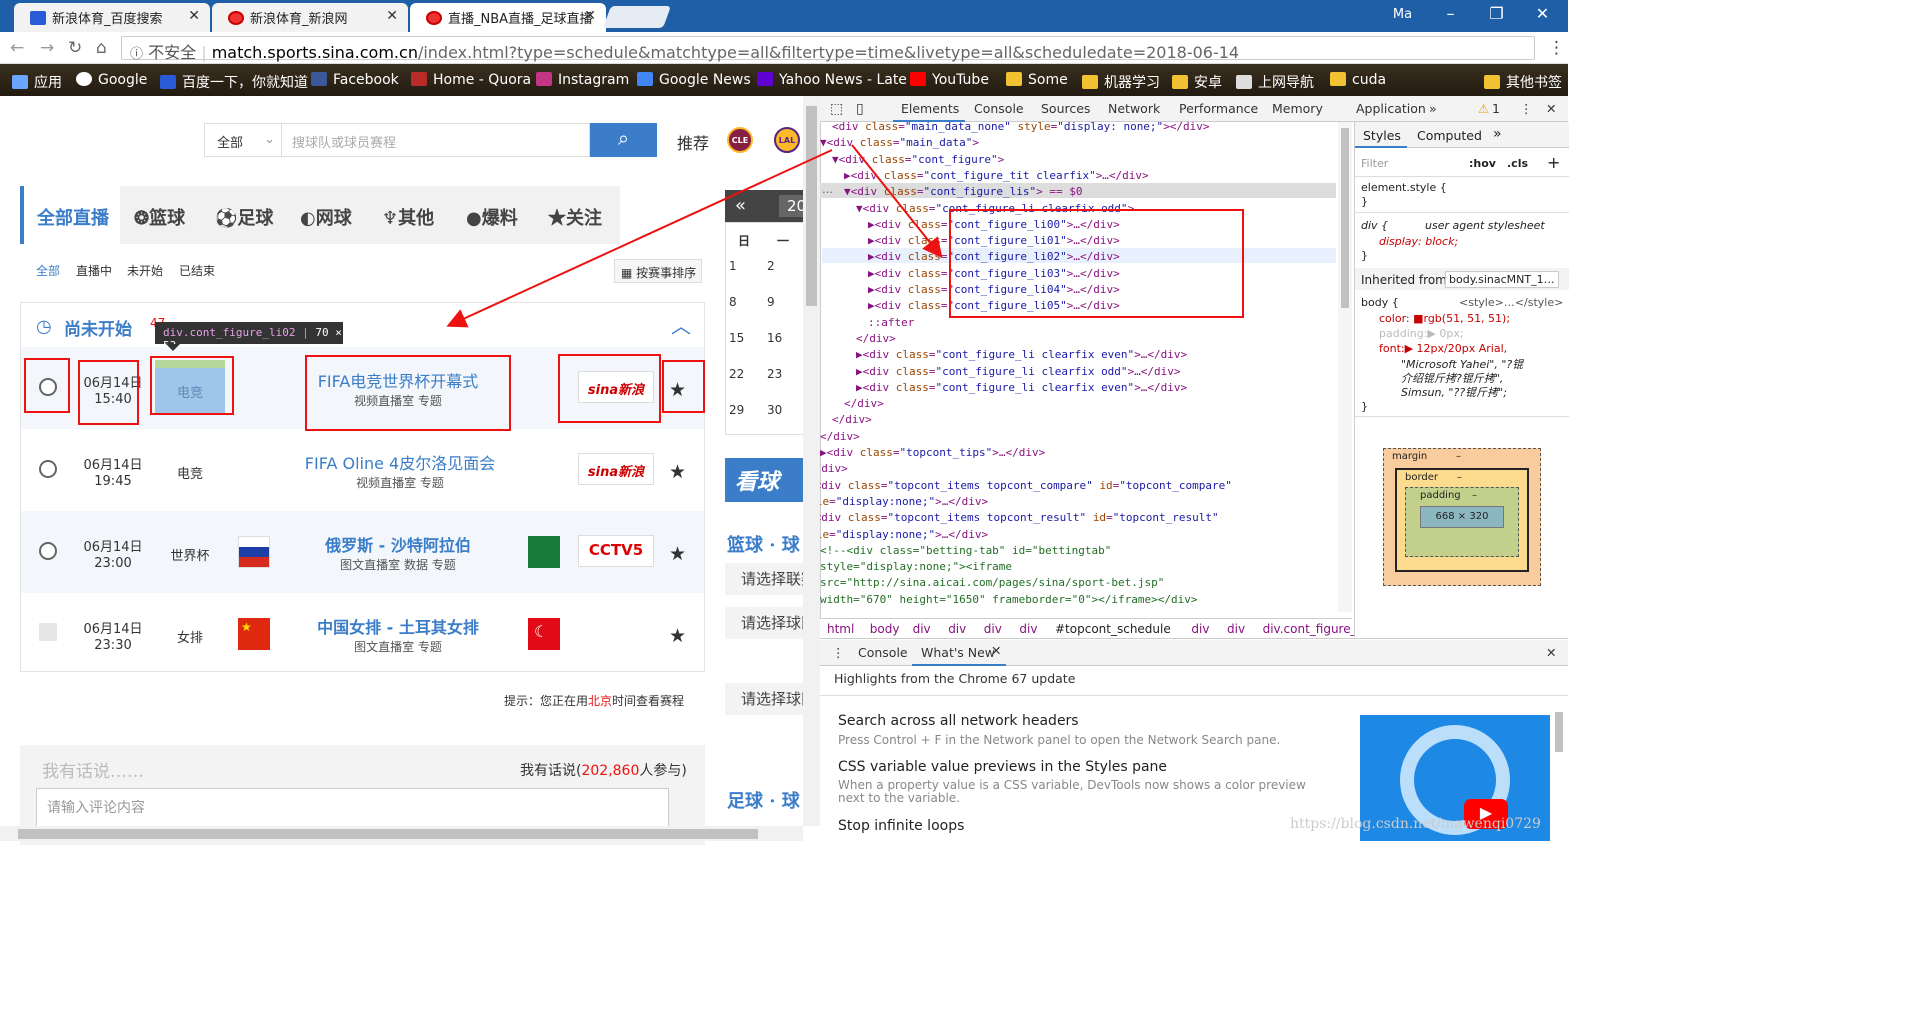  Describe the element at coordinates (310, 17) in the screenshot. I see `browser-tab-sina: 新浪体育_新浪网 ✕` at that location.